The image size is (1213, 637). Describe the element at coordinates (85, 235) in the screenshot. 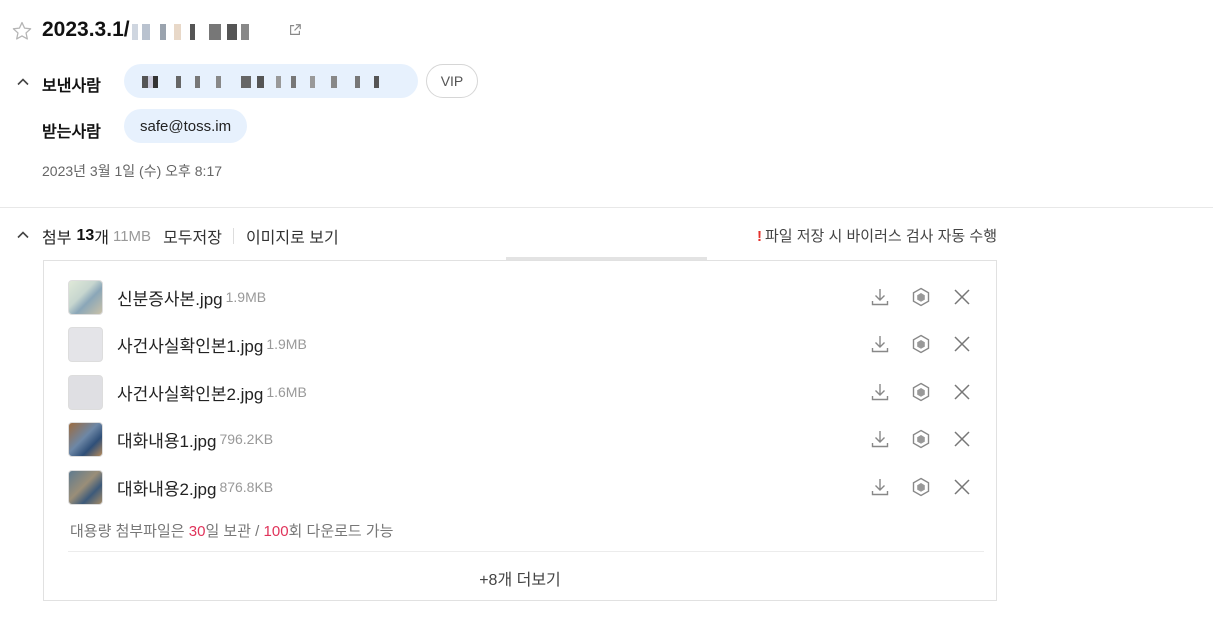

I see `attachment-count: 13` at that location.